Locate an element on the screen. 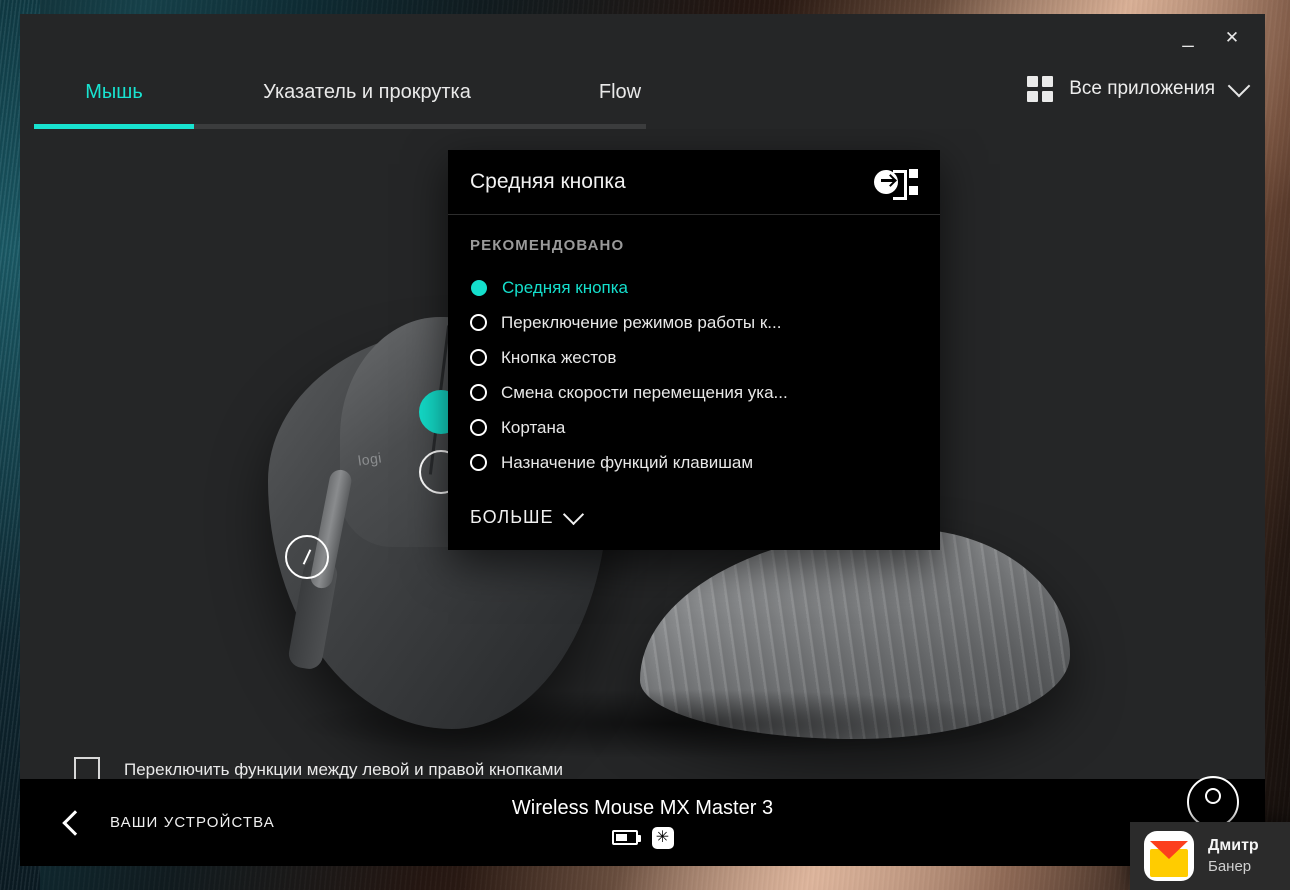  hotspot-thumb-wheel-button is located at coordinates (307, 557).